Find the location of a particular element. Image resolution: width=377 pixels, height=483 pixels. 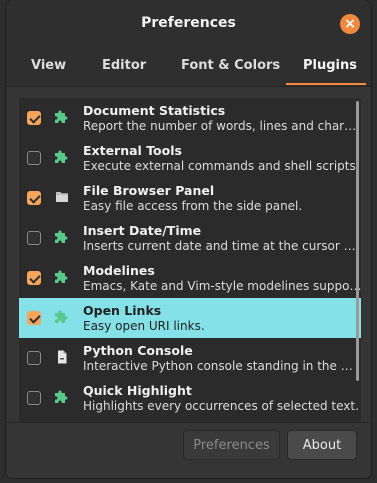

close-button: × is located at coordinates (350, 24).